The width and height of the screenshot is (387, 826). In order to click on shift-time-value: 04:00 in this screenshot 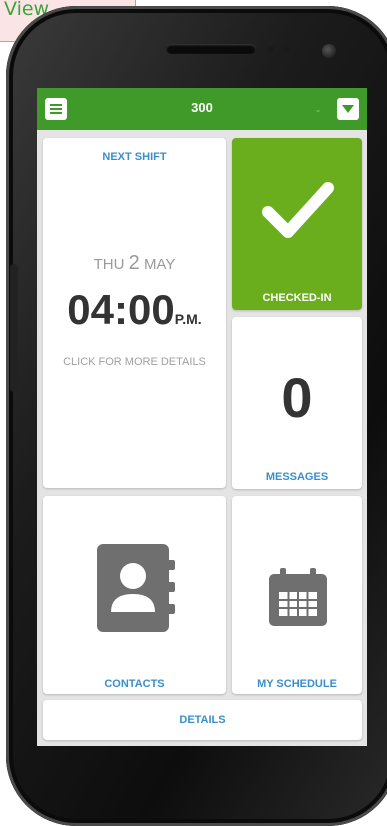, I will do `click(121, 309)`.